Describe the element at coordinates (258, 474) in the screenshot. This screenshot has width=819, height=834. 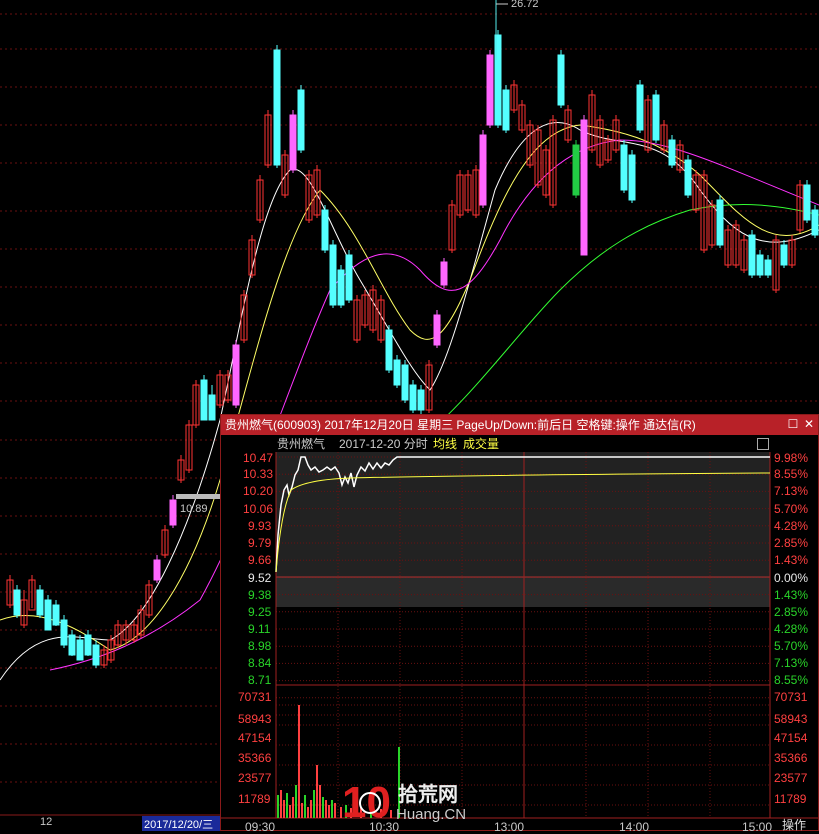
I see `price-tick: 10.33` at that location.